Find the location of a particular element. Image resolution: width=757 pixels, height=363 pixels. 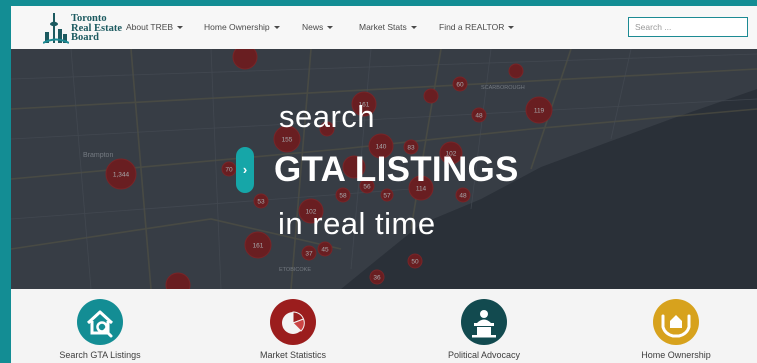

cn-tower-icon is located at coordinates (56, 28).